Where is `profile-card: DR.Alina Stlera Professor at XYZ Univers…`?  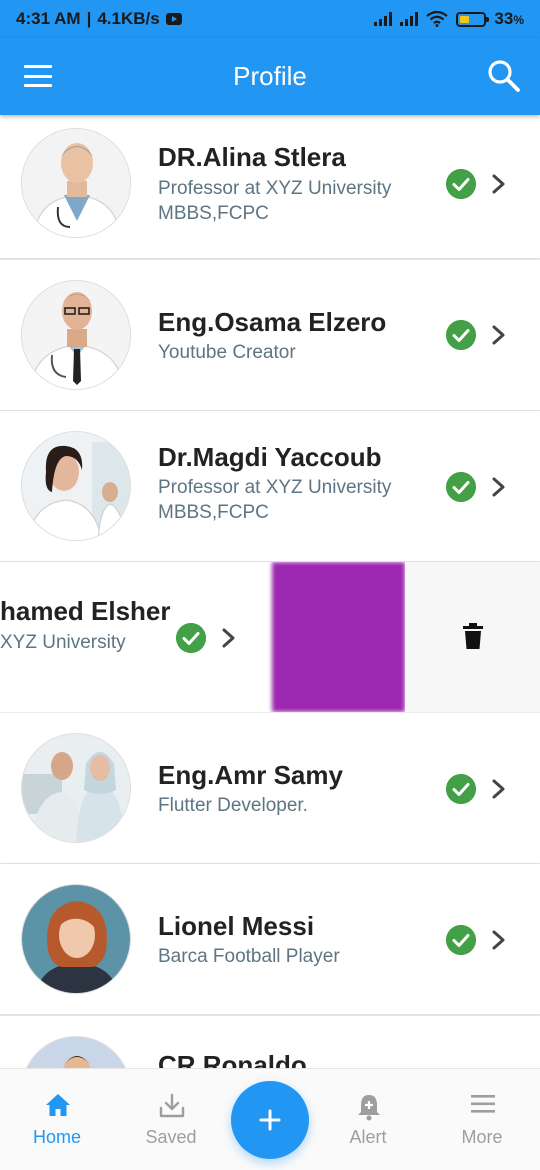 profile-card: DR.Alina Stlera Professor at XYZ Univers… is located at coordinates (270, 186).